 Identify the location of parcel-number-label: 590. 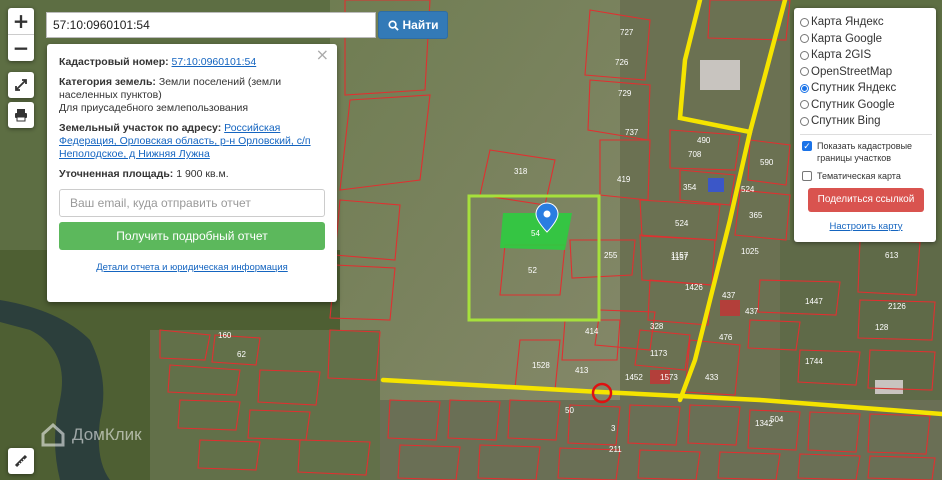
(767, 162).